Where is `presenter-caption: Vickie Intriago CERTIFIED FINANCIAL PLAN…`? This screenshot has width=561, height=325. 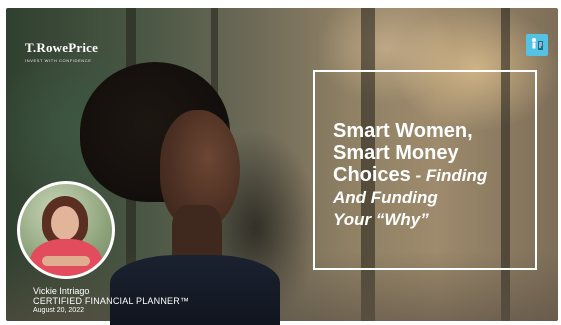
presenter-caption: Vickie Intriago CERTIFIED FINANCIAL PLAN… is located at coordinates (111, 301).